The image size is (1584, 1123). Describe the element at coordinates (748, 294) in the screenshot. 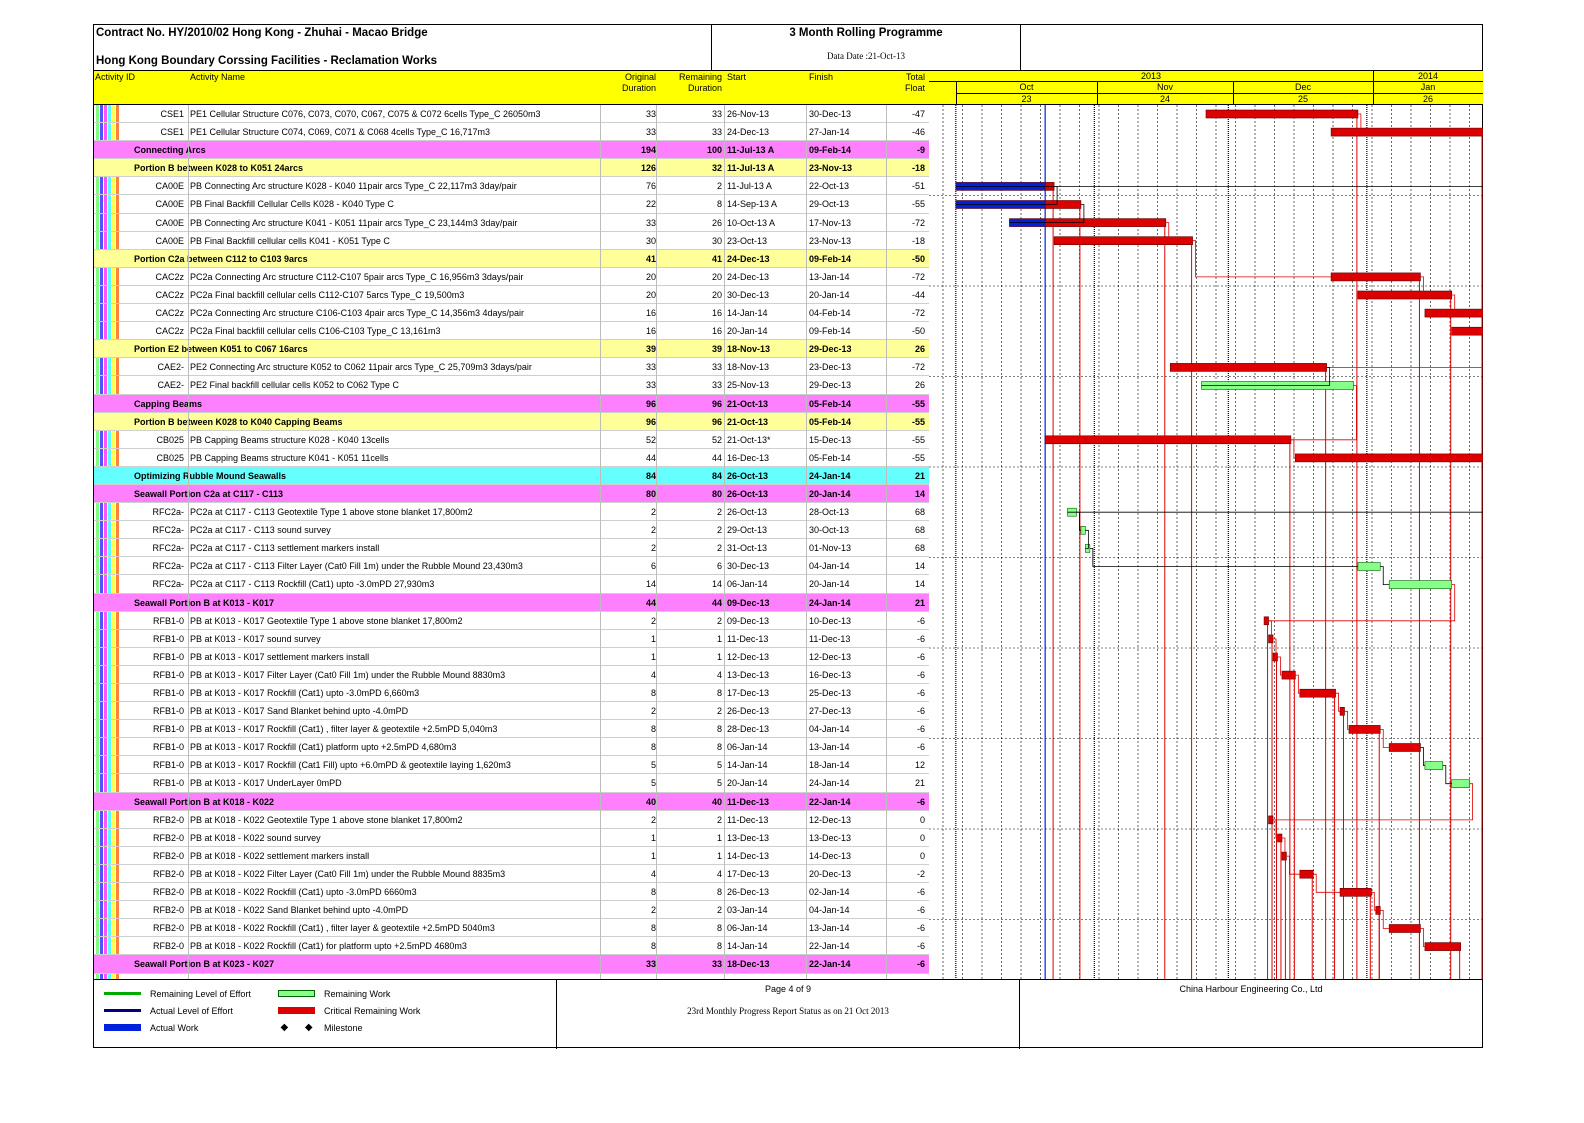

I see `start-date: 30-Dec-13` at that location.